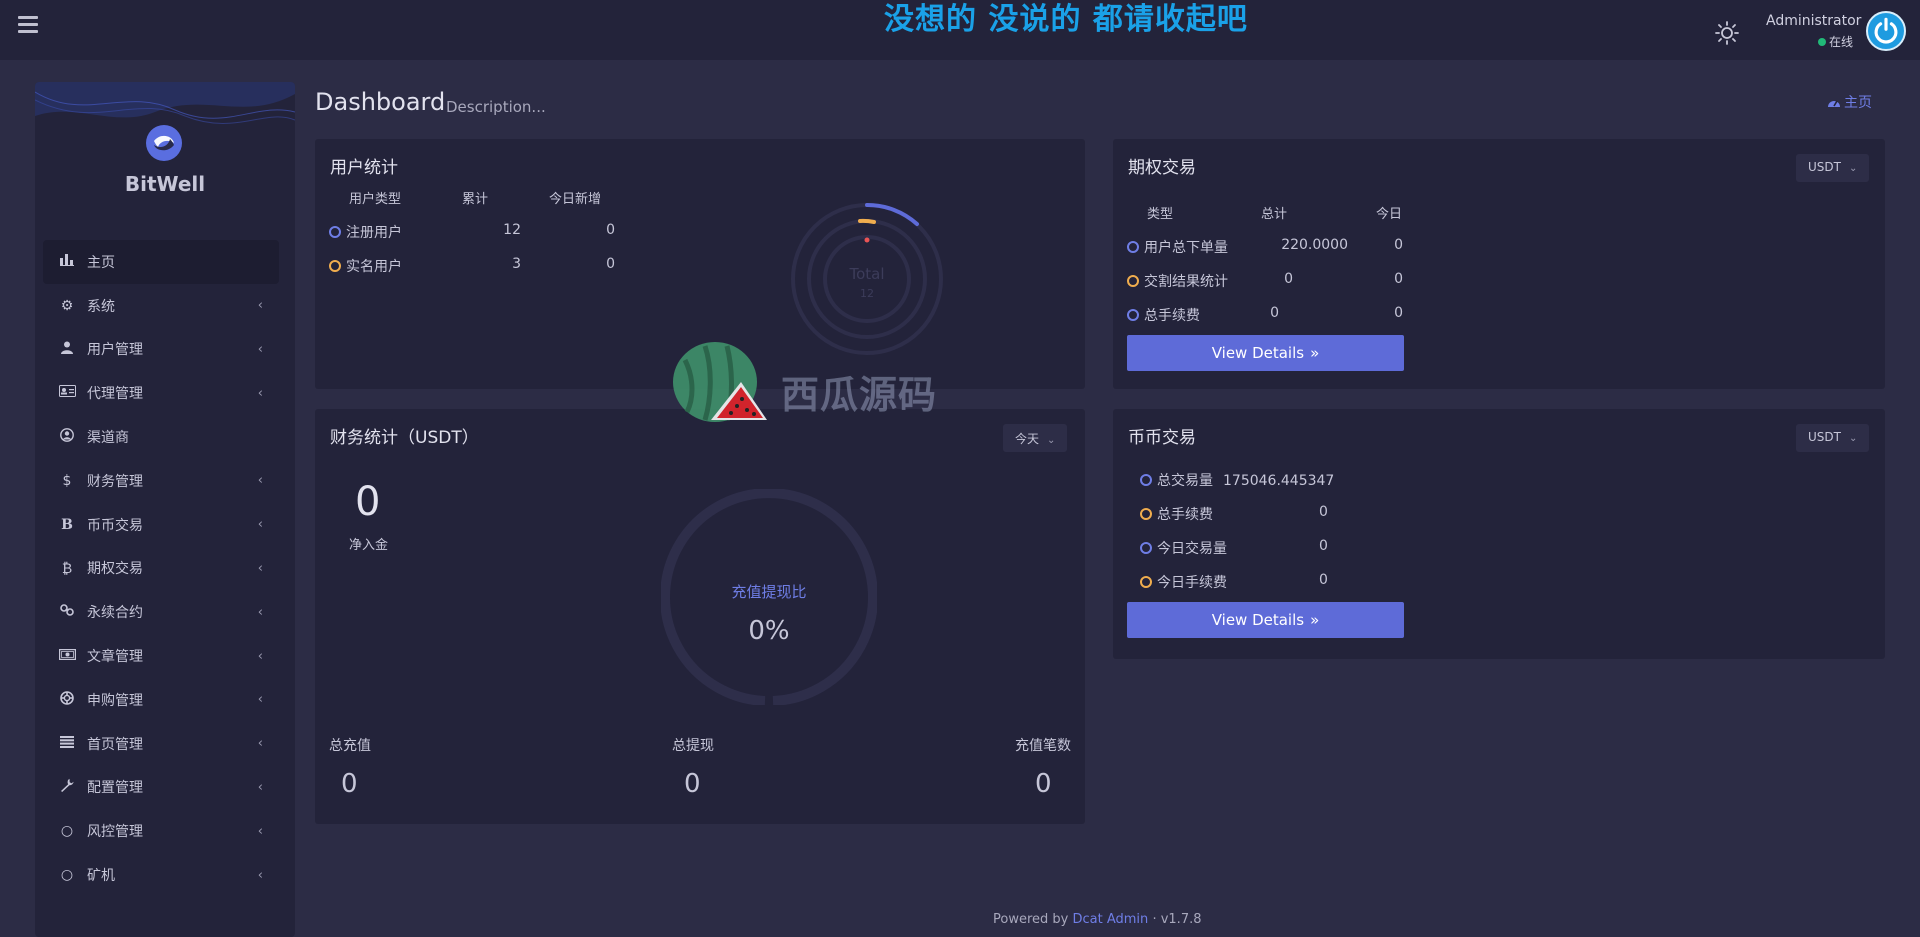  Describe the element at coordinates (161, 437) in the screenshot. I see `sidebar-item-channels: 渠道商` at that location.